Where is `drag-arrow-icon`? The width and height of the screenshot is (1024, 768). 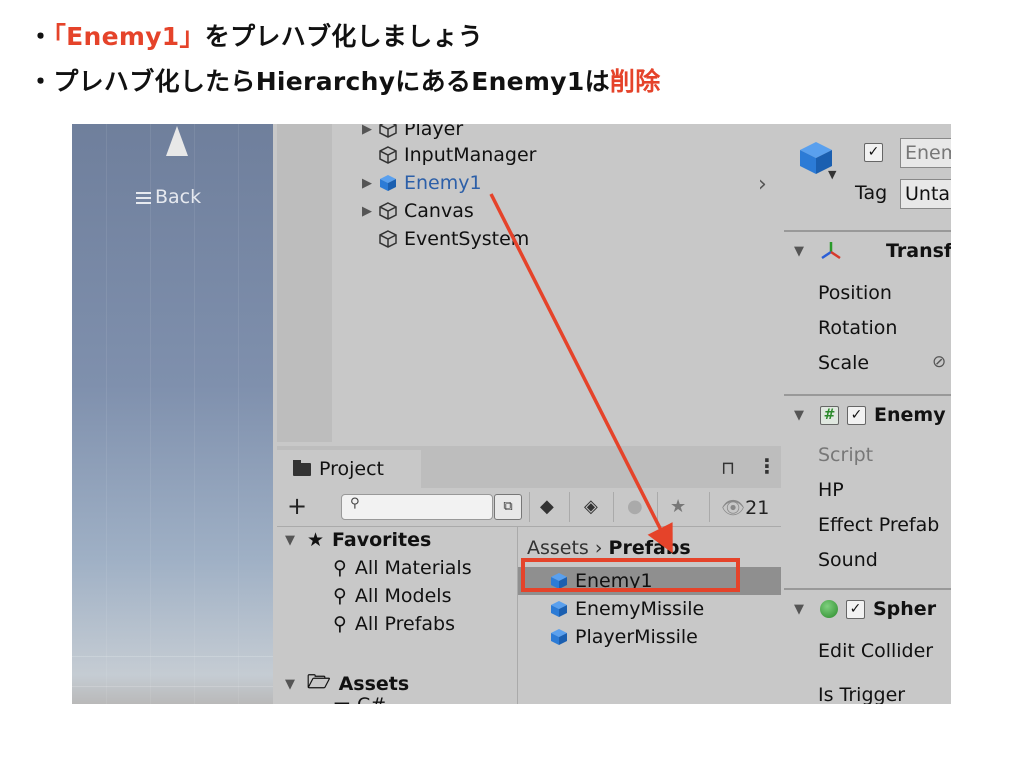
drag-arrow-icon is located at coordinates (581, 373).